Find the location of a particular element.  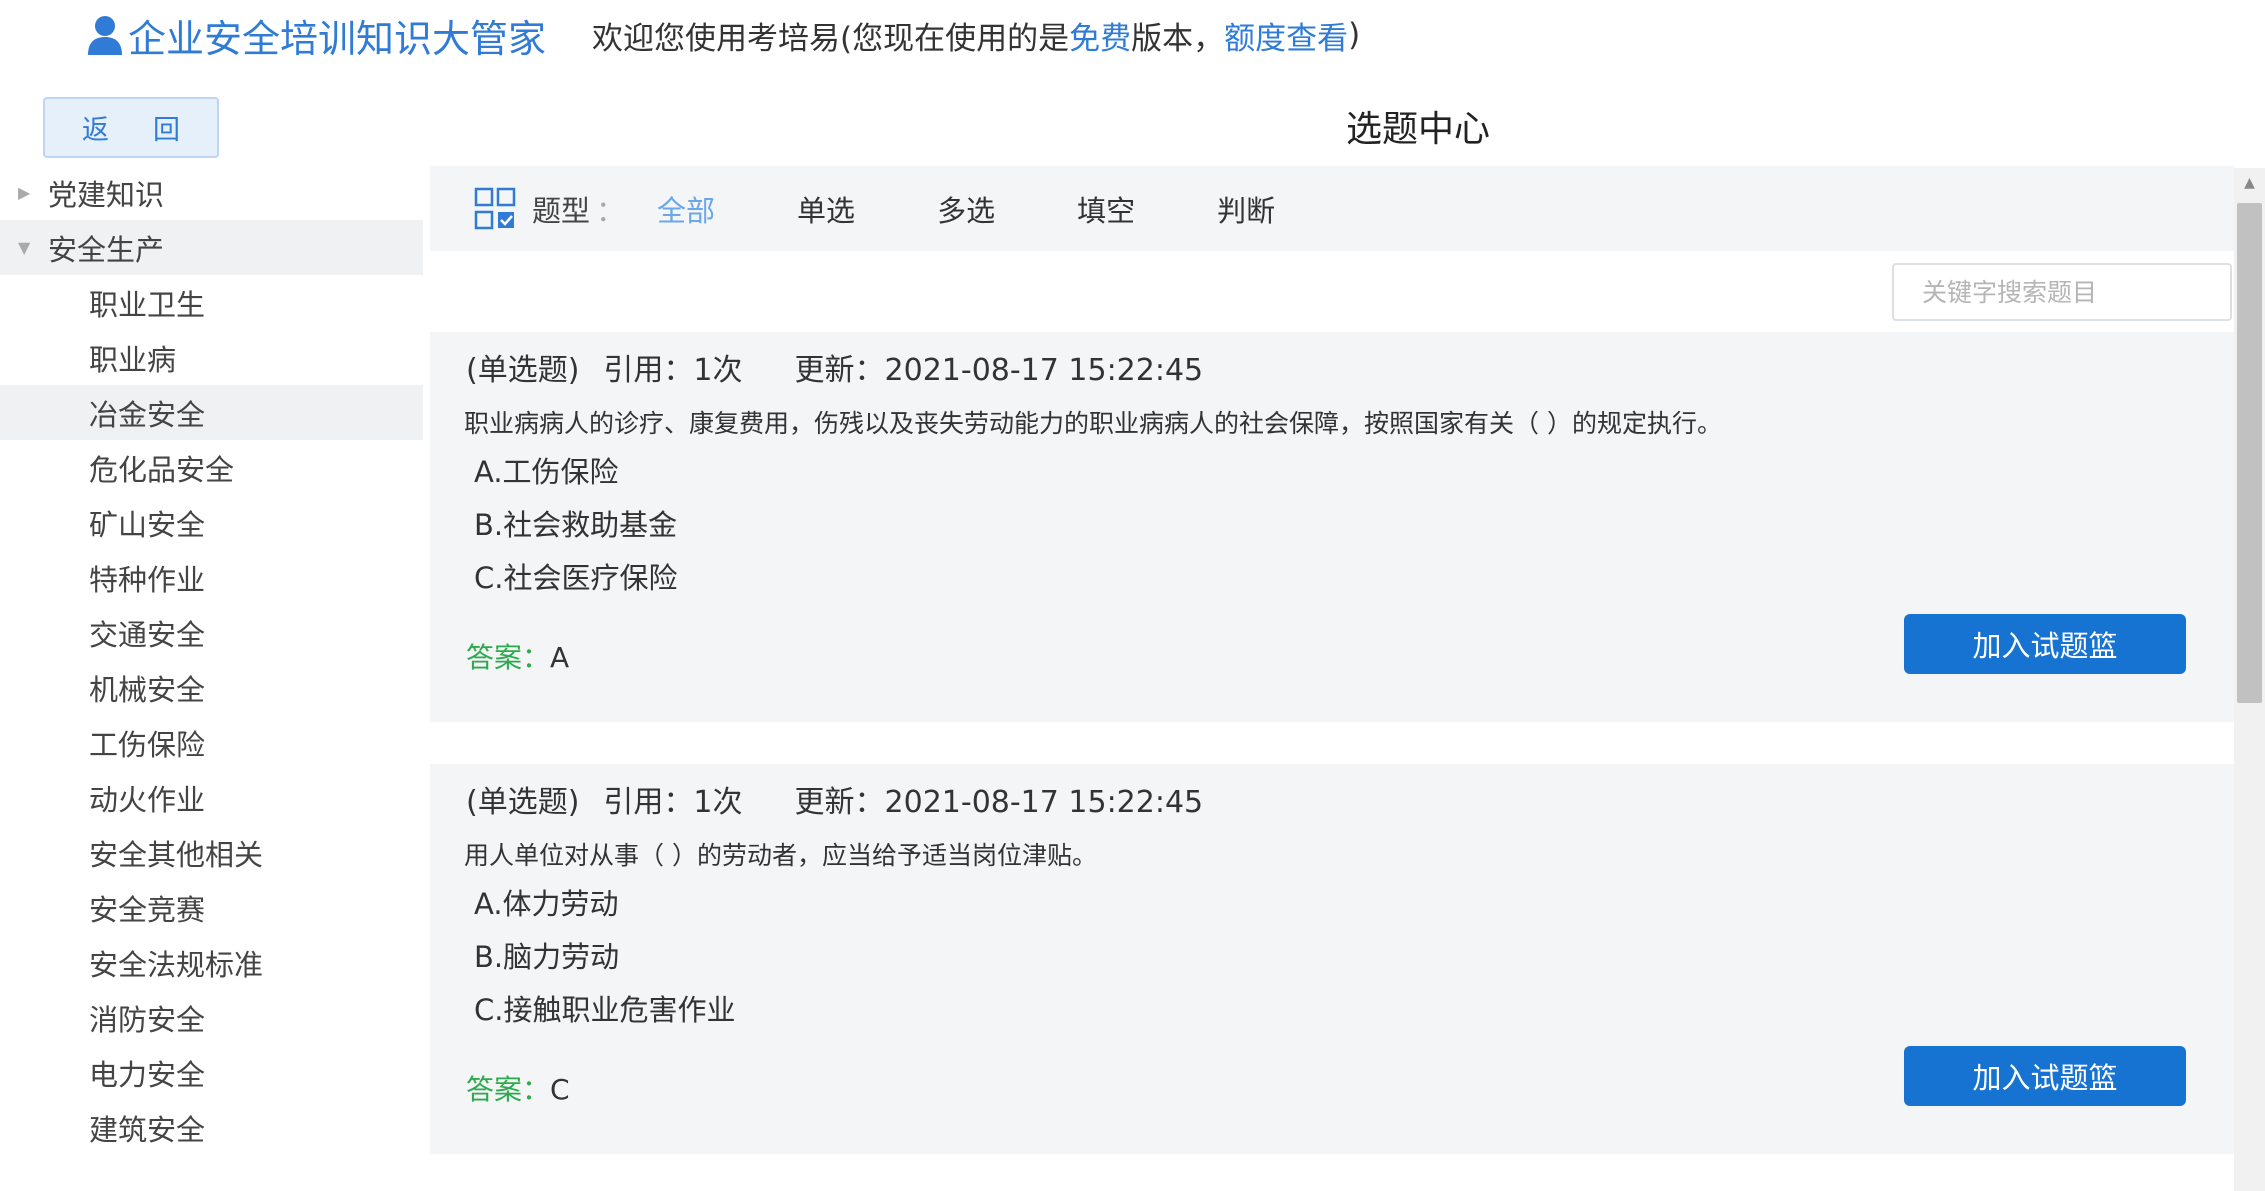

tree-child: 危化品安全 is located at coordinates (211, 467).